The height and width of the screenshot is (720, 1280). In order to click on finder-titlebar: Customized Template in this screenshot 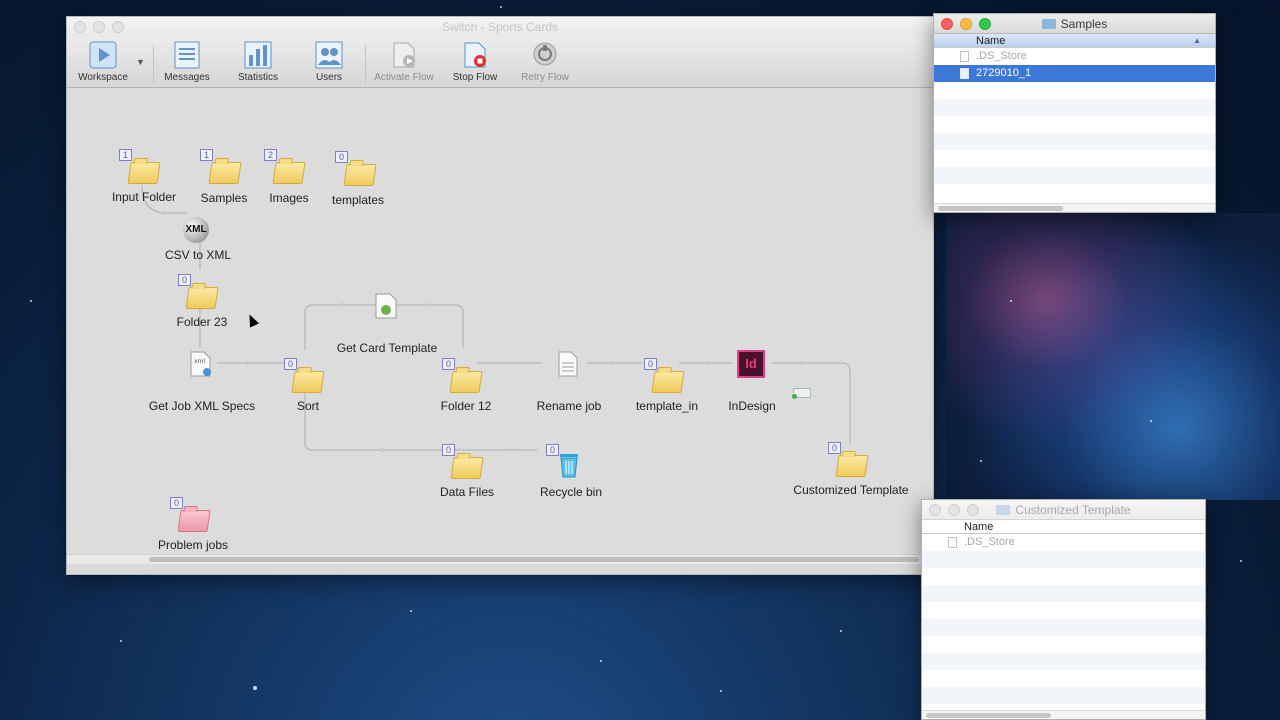, I will do `click(1063, 510)`.